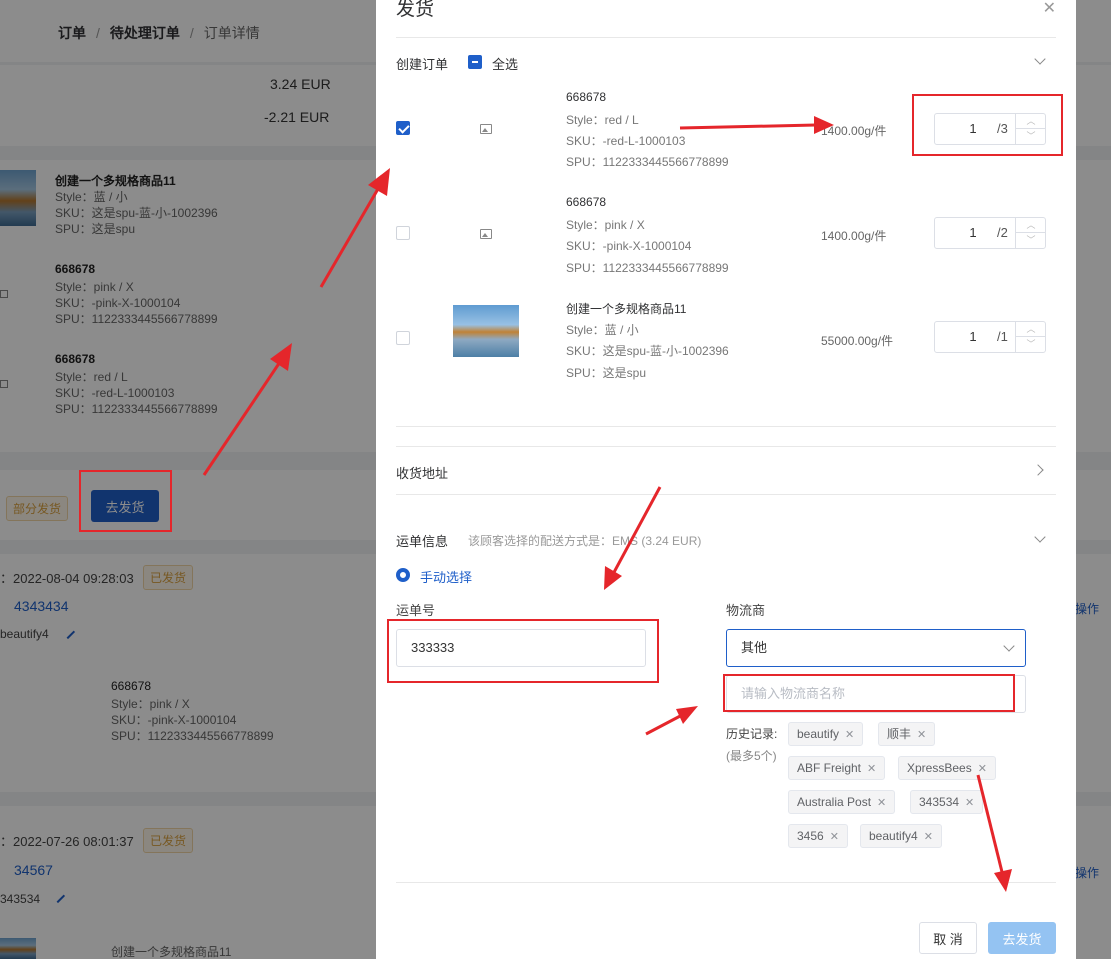 The height and width of the screenshot is (959, 1111). Describe the element at coordinates (746, 610) in the screenshot. I see `carrier-label: 物流商` at that location.